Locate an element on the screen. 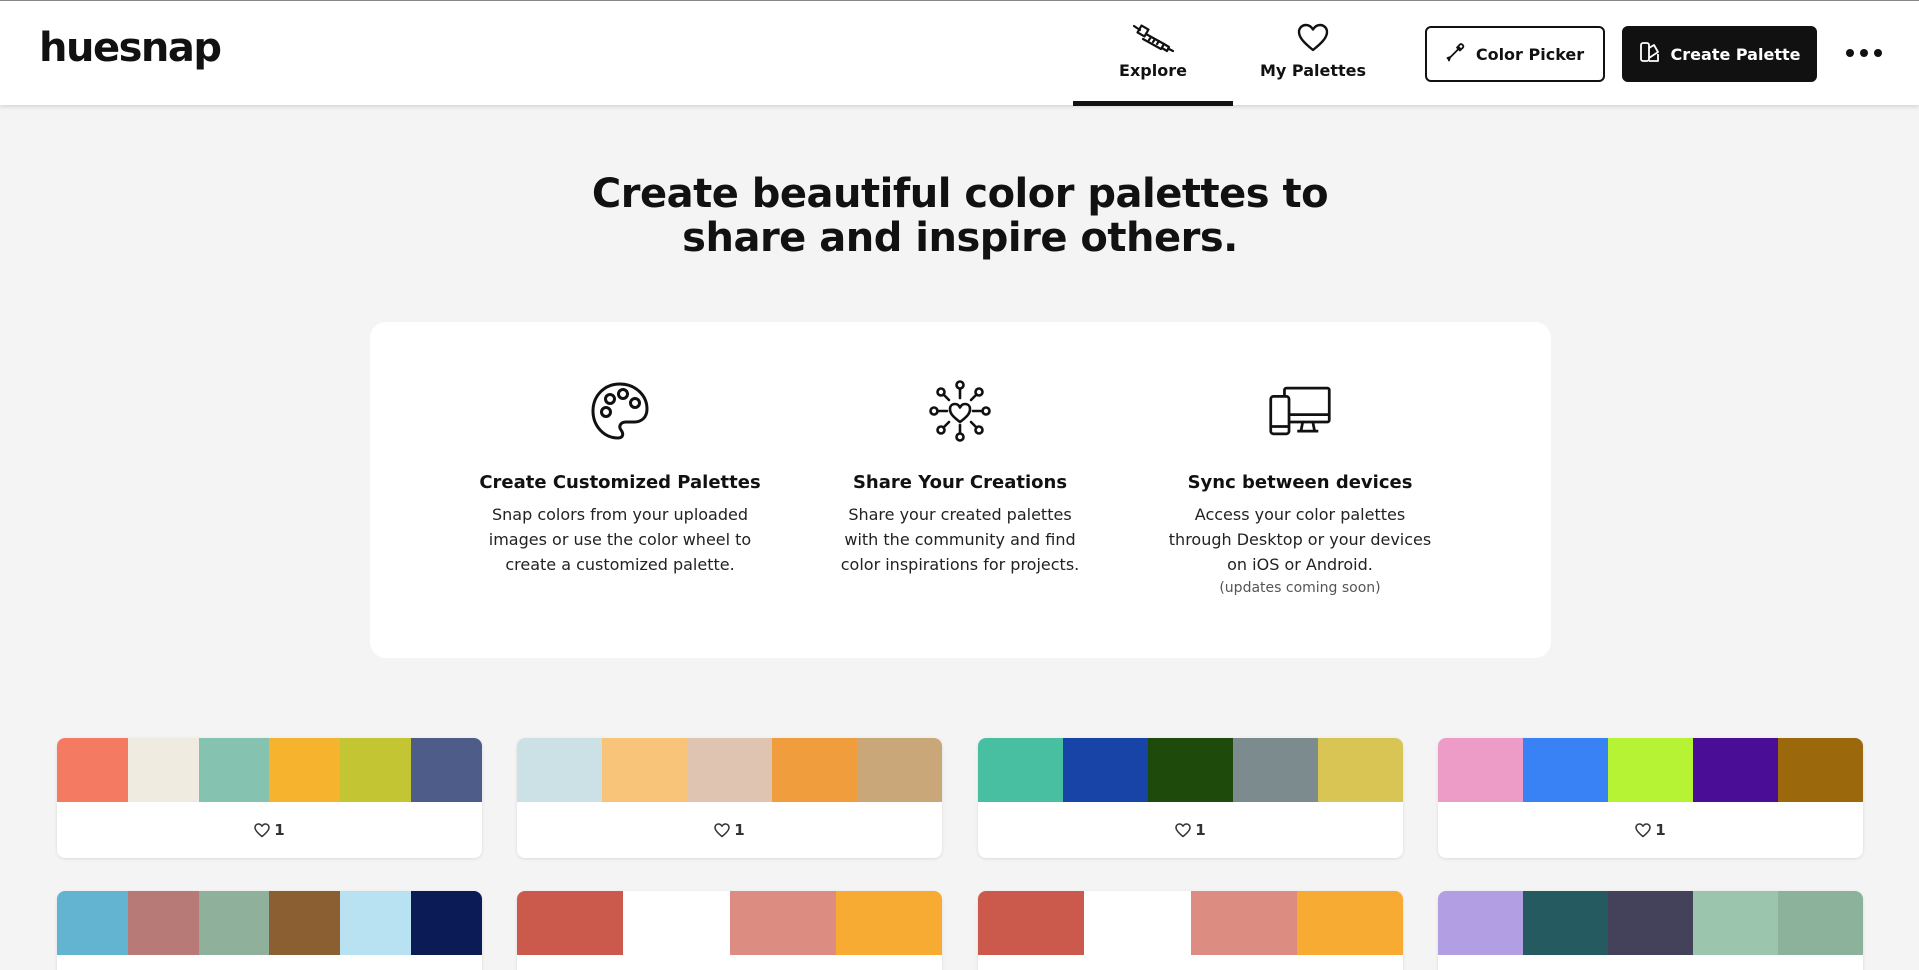 The image size is (1919, 970). feature-title: Share Your Creations is located at coordinates (960, 482).